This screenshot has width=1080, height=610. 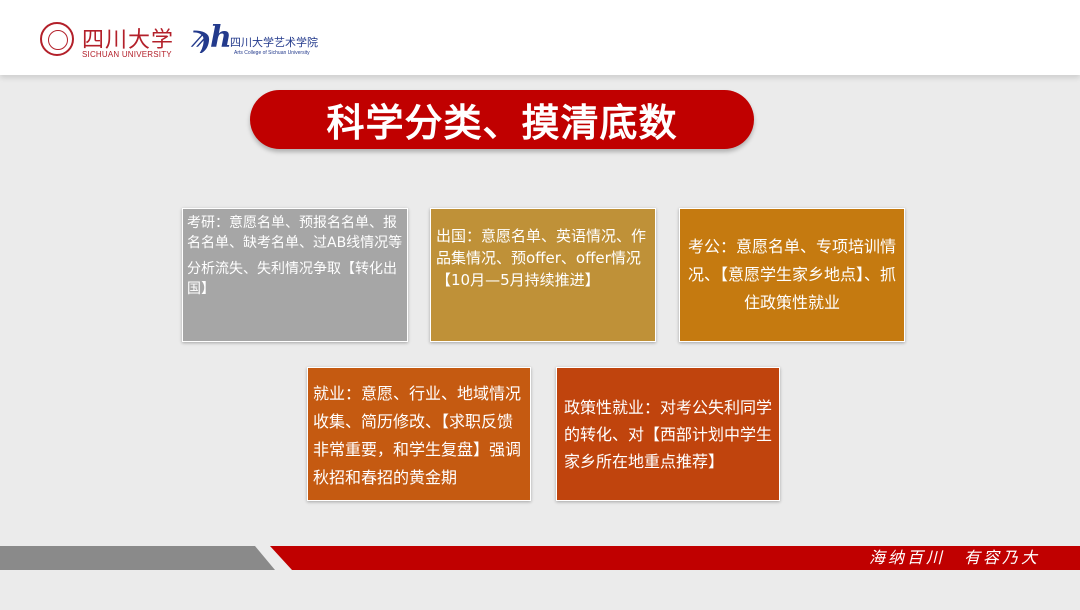 I want to click on box-kaoyan-line1: 考研：意愿名单、预报名名单、报名名单、缺考名单、过AB线情况等, so click(x=295, y=233).